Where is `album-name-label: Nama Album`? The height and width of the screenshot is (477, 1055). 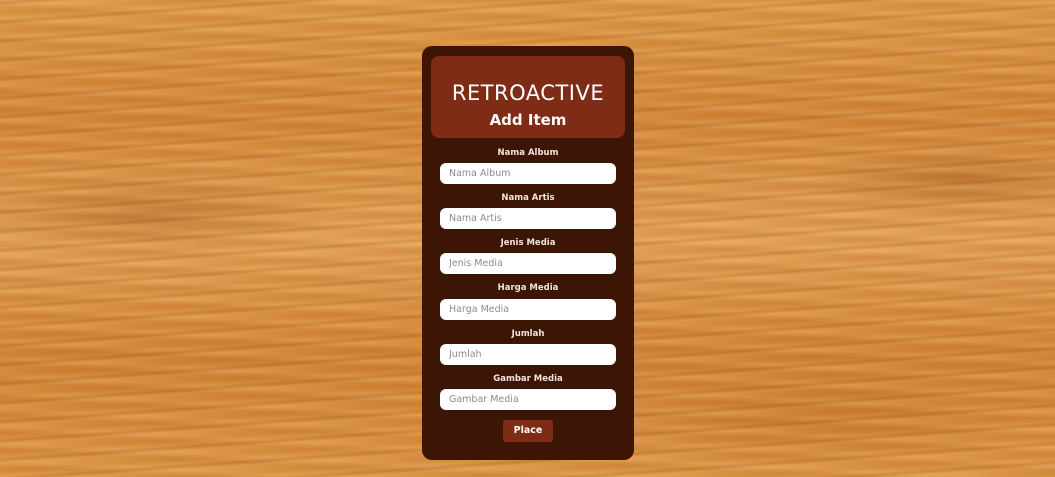 album-name-label: Nama Album is located at coordinates (528, 153).